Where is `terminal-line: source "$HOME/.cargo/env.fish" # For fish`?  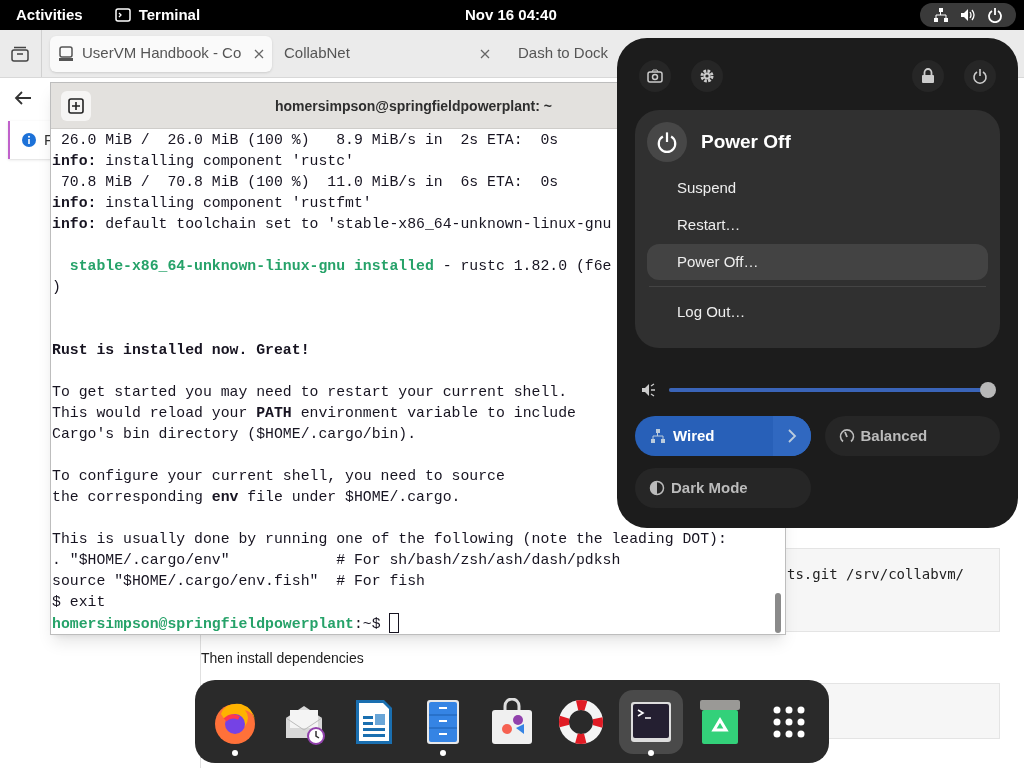
terminal-line: source "$HOME/.cargo/env.fish" # For fish is located at coordinates (238, 581).